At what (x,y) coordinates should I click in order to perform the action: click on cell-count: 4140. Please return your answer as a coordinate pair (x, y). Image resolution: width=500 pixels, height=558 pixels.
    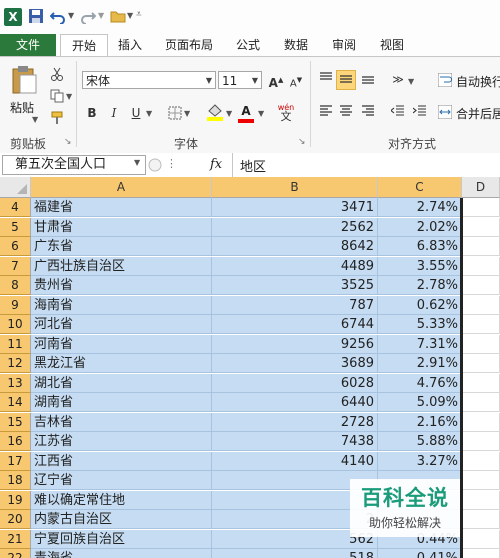
    Looking at the image, I should click on (295, 461).